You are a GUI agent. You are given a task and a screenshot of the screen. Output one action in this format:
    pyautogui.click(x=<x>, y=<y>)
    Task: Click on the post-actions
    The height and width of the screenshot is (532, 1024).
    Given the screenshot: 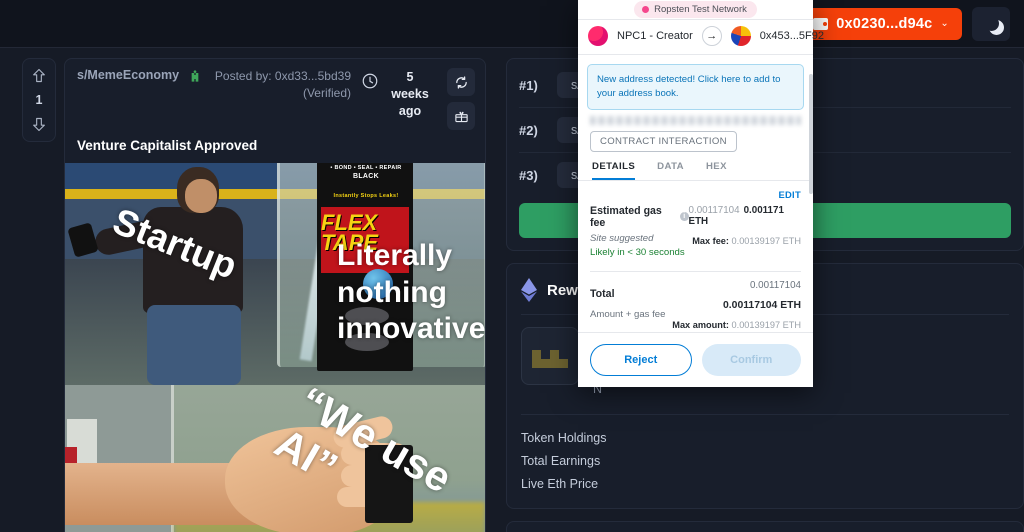 What is the action you would take?
    pyautogui.click(x=461, y=99)
    